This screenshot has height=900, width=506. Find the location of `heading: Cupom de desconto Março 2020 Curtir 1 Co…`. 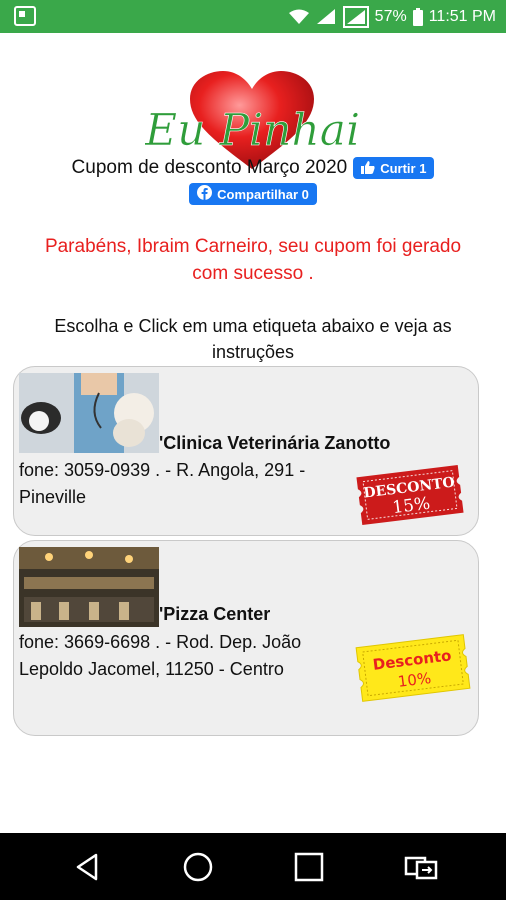

heading: Cupom de desconto Março 2020 Curtir 1 Co… is located at coordinates (253, 181).